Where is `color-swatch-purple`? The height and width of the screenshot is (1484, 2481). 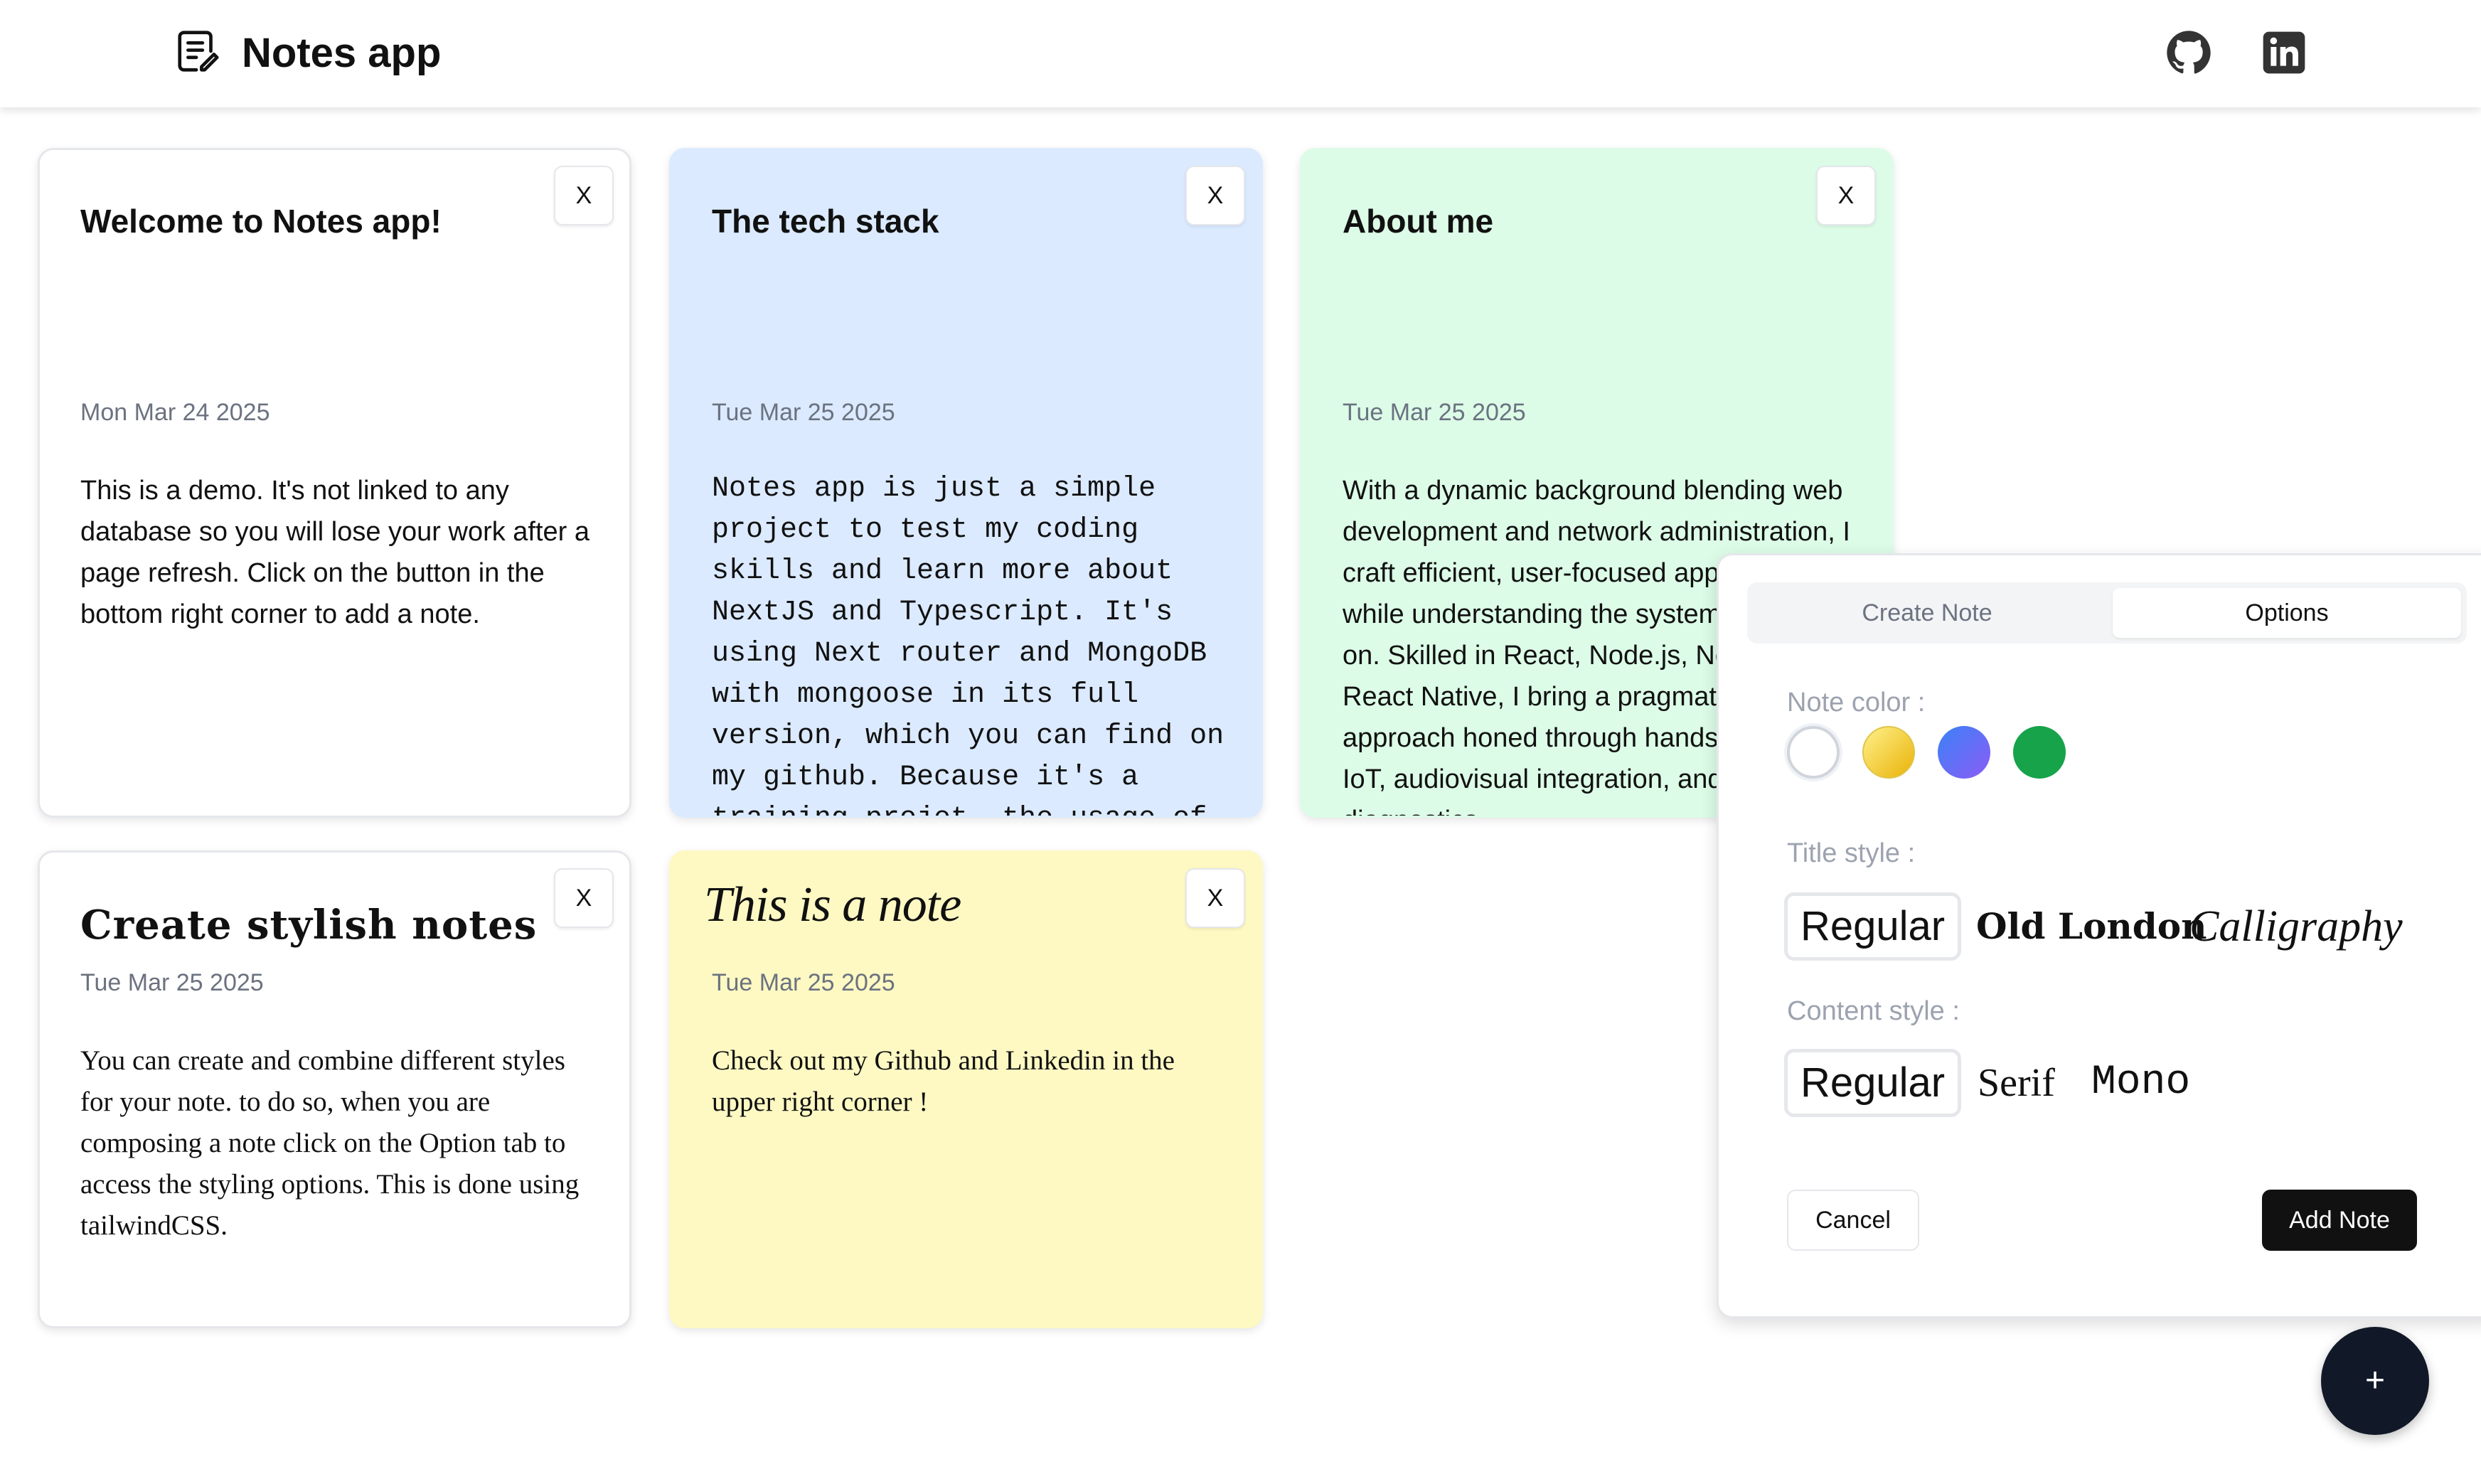
color-swatch-purple is located at coordinates (1964, 752).